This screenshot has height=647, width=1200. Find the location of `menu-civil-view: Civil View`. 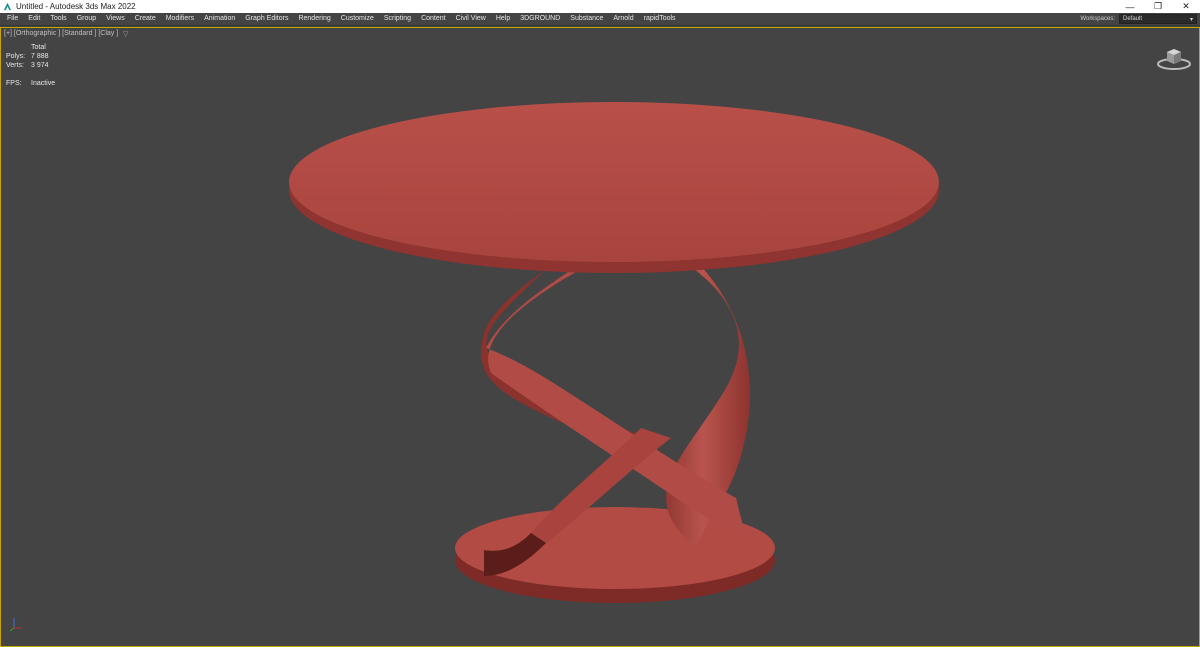

menu-civil-view: Civil View is located at coordinates (471, 19).